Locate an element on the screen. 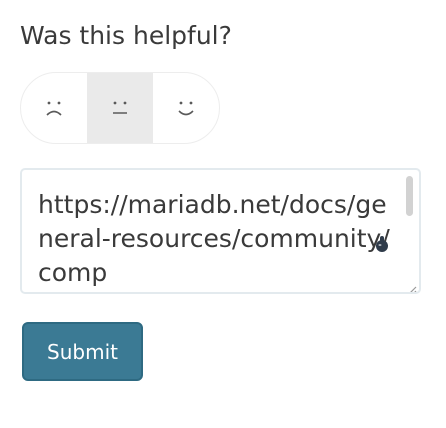 Image resolution: width=446 pixels, height=428 pixels. neutral-face-icon is located at coordinates (120, 108).